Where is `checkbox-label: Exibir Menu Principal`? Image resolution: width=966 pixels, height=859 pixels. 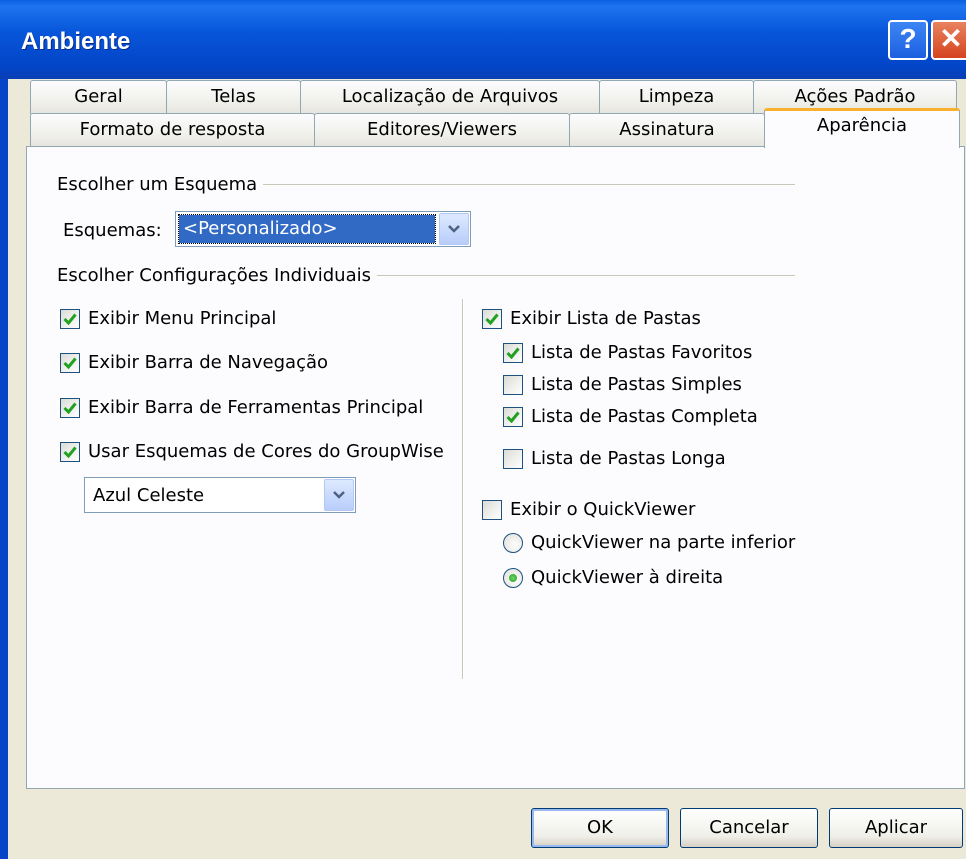
checkbox-label: Exibir Menu Principal is located at coordinates (182, 318).